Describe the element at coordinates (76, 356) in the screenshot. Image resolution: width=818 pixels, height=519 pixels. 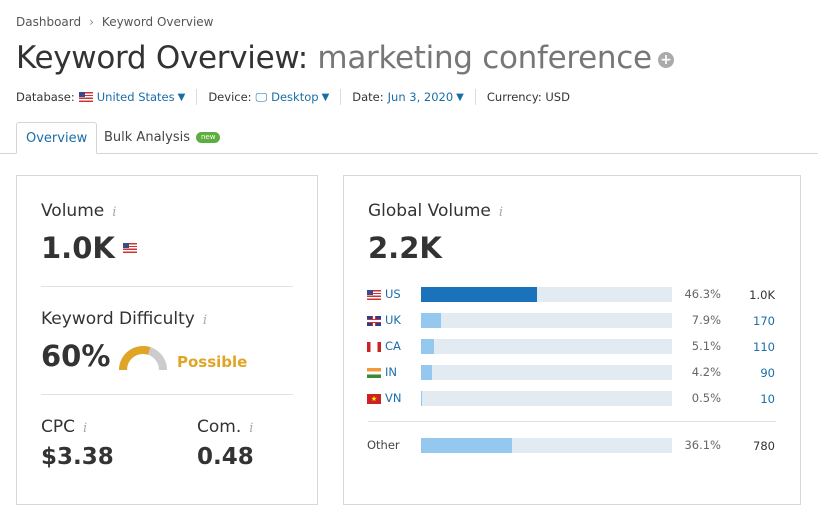
I see `difficulty-value: 60%` at that location.